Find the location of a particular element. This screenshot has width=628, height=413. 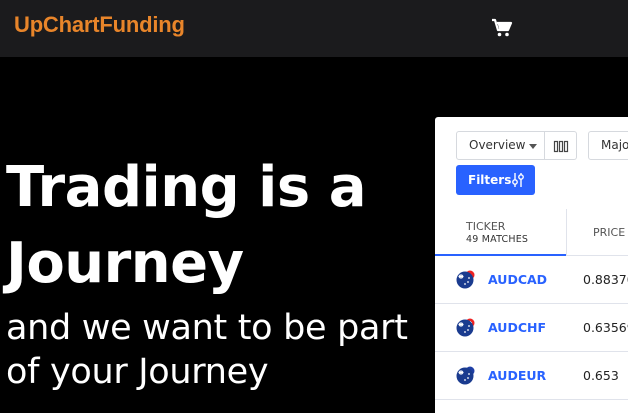

sliders-icon is located at coordinates (518, 180).